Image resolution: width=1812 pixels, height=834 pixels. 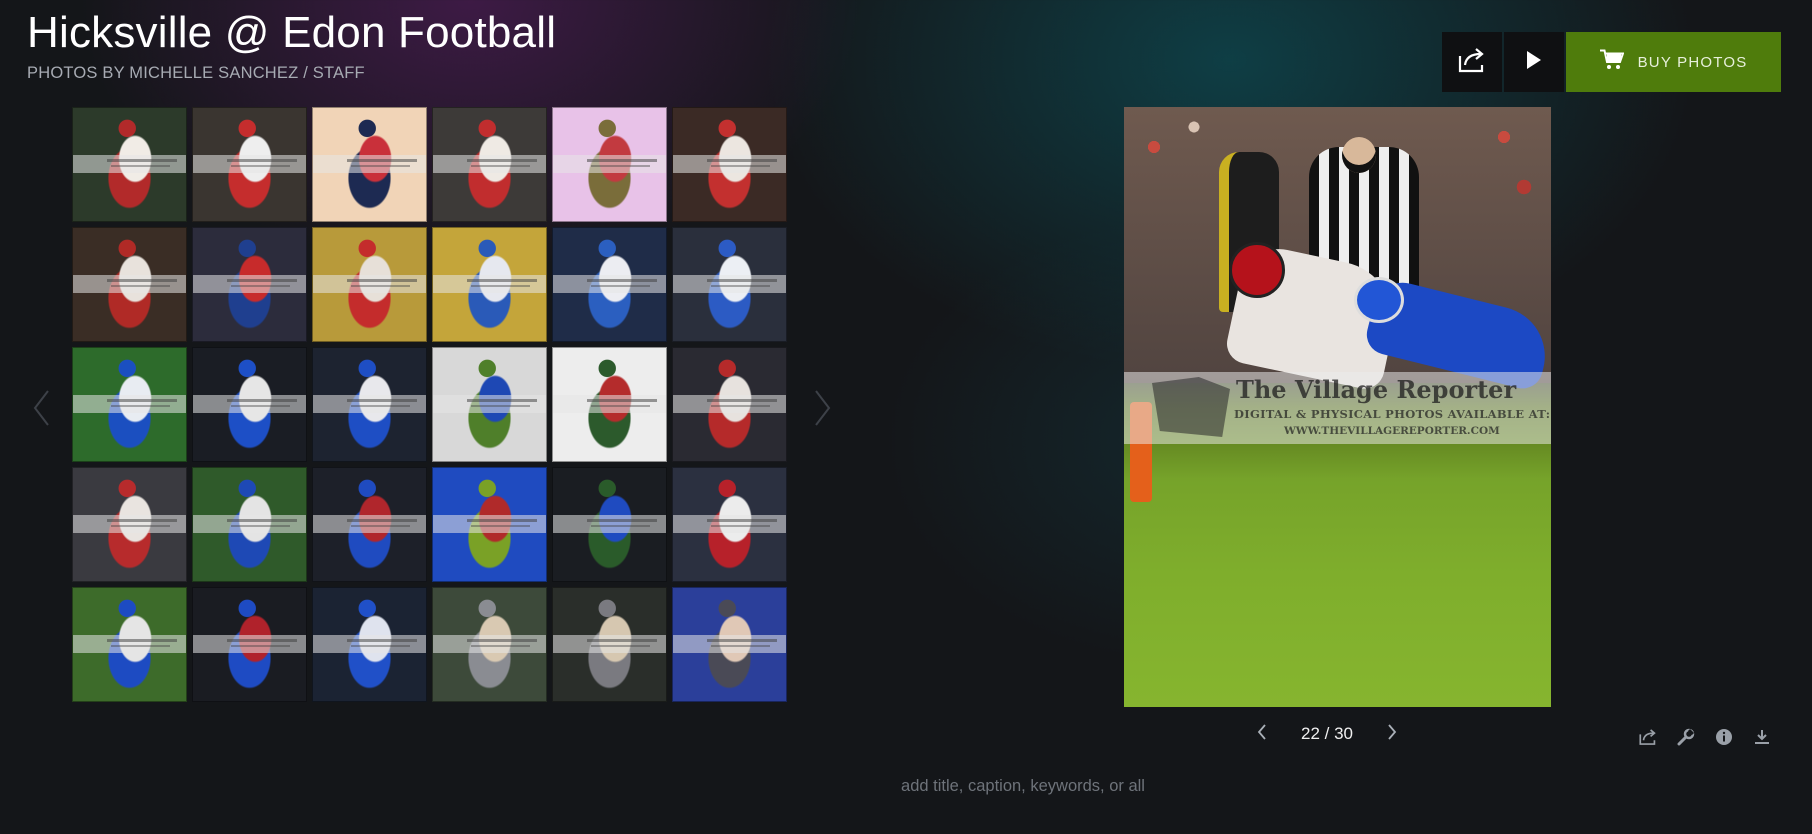 I want to click on wrench-icon, so click(x=1686, y=739).